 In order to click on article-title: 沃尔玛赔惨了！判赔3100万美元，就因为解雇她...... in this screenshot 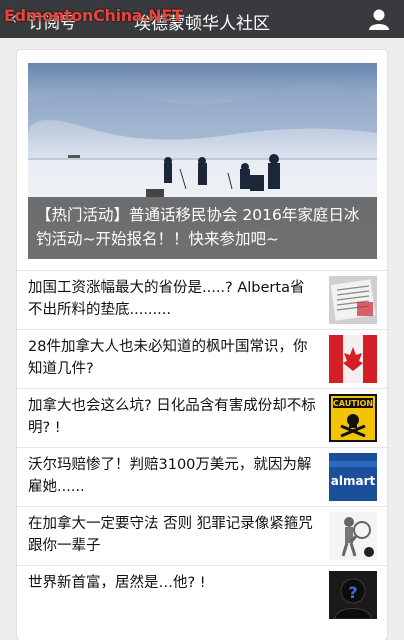, I will do `click(173, 476)`.